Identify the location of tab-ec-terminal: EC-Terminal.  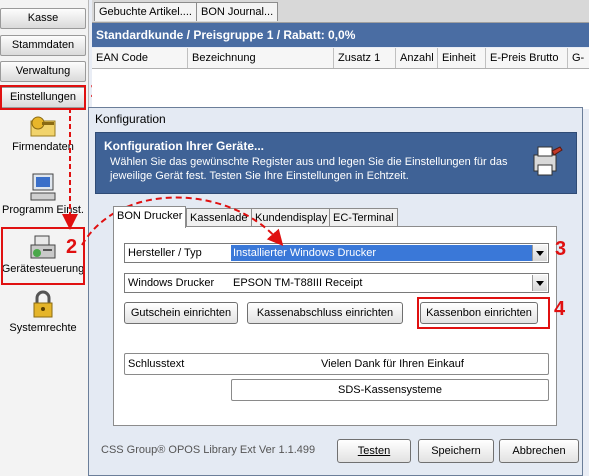
(363, 217).